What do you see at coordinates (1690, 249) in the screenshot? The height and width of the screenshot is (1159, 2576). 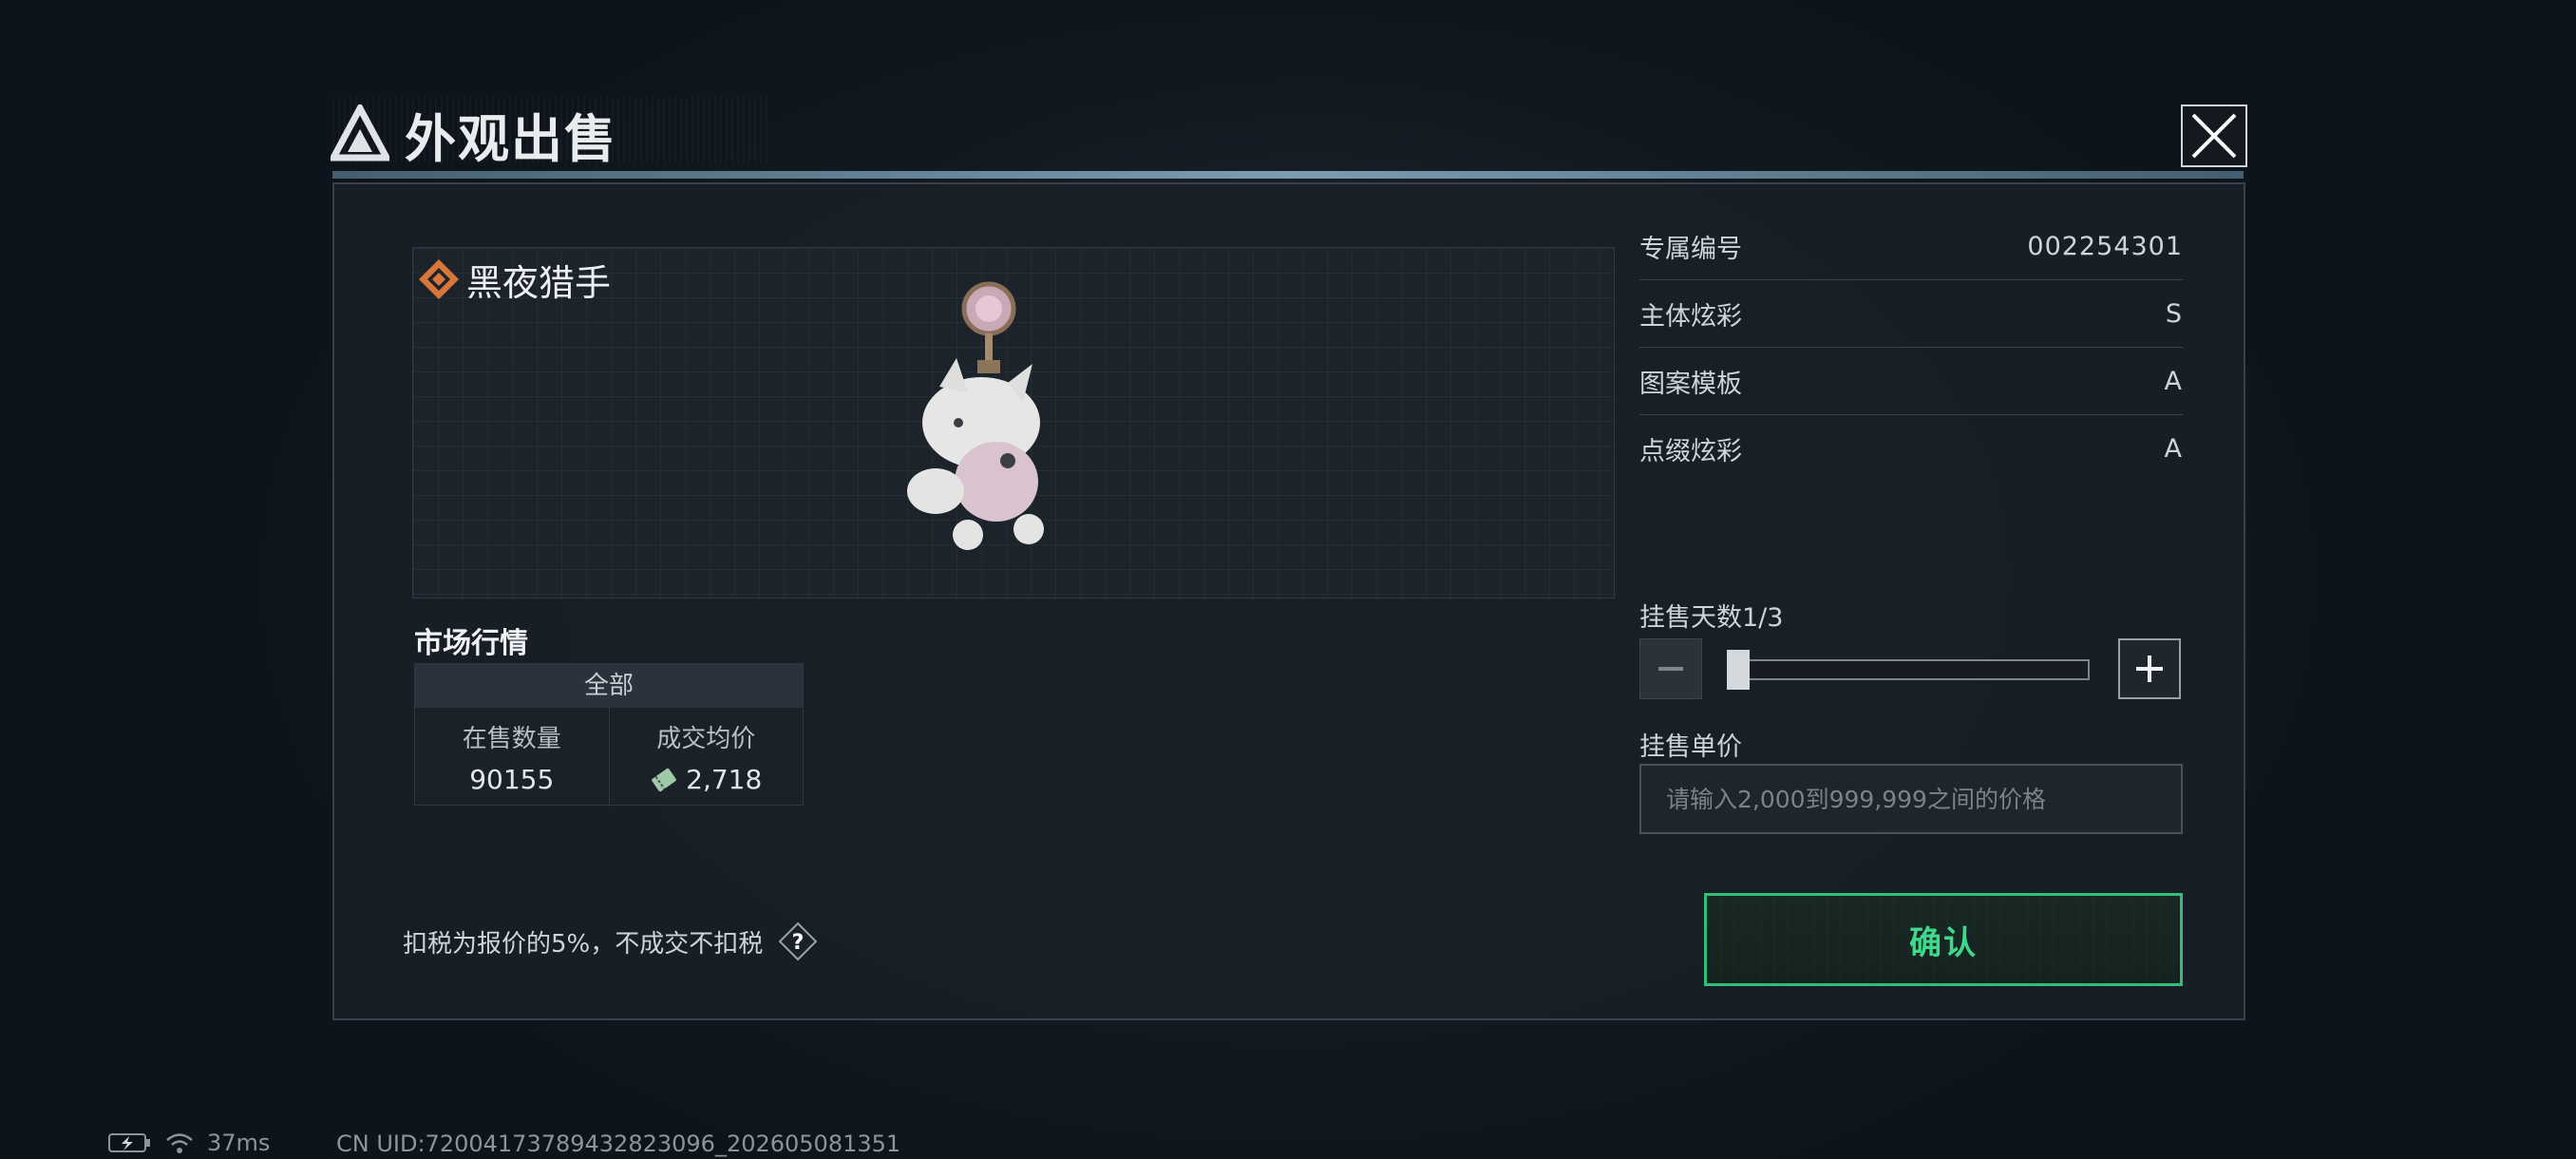 I see `attribute-label: 专属编号` at bounding box center [1690, 249].